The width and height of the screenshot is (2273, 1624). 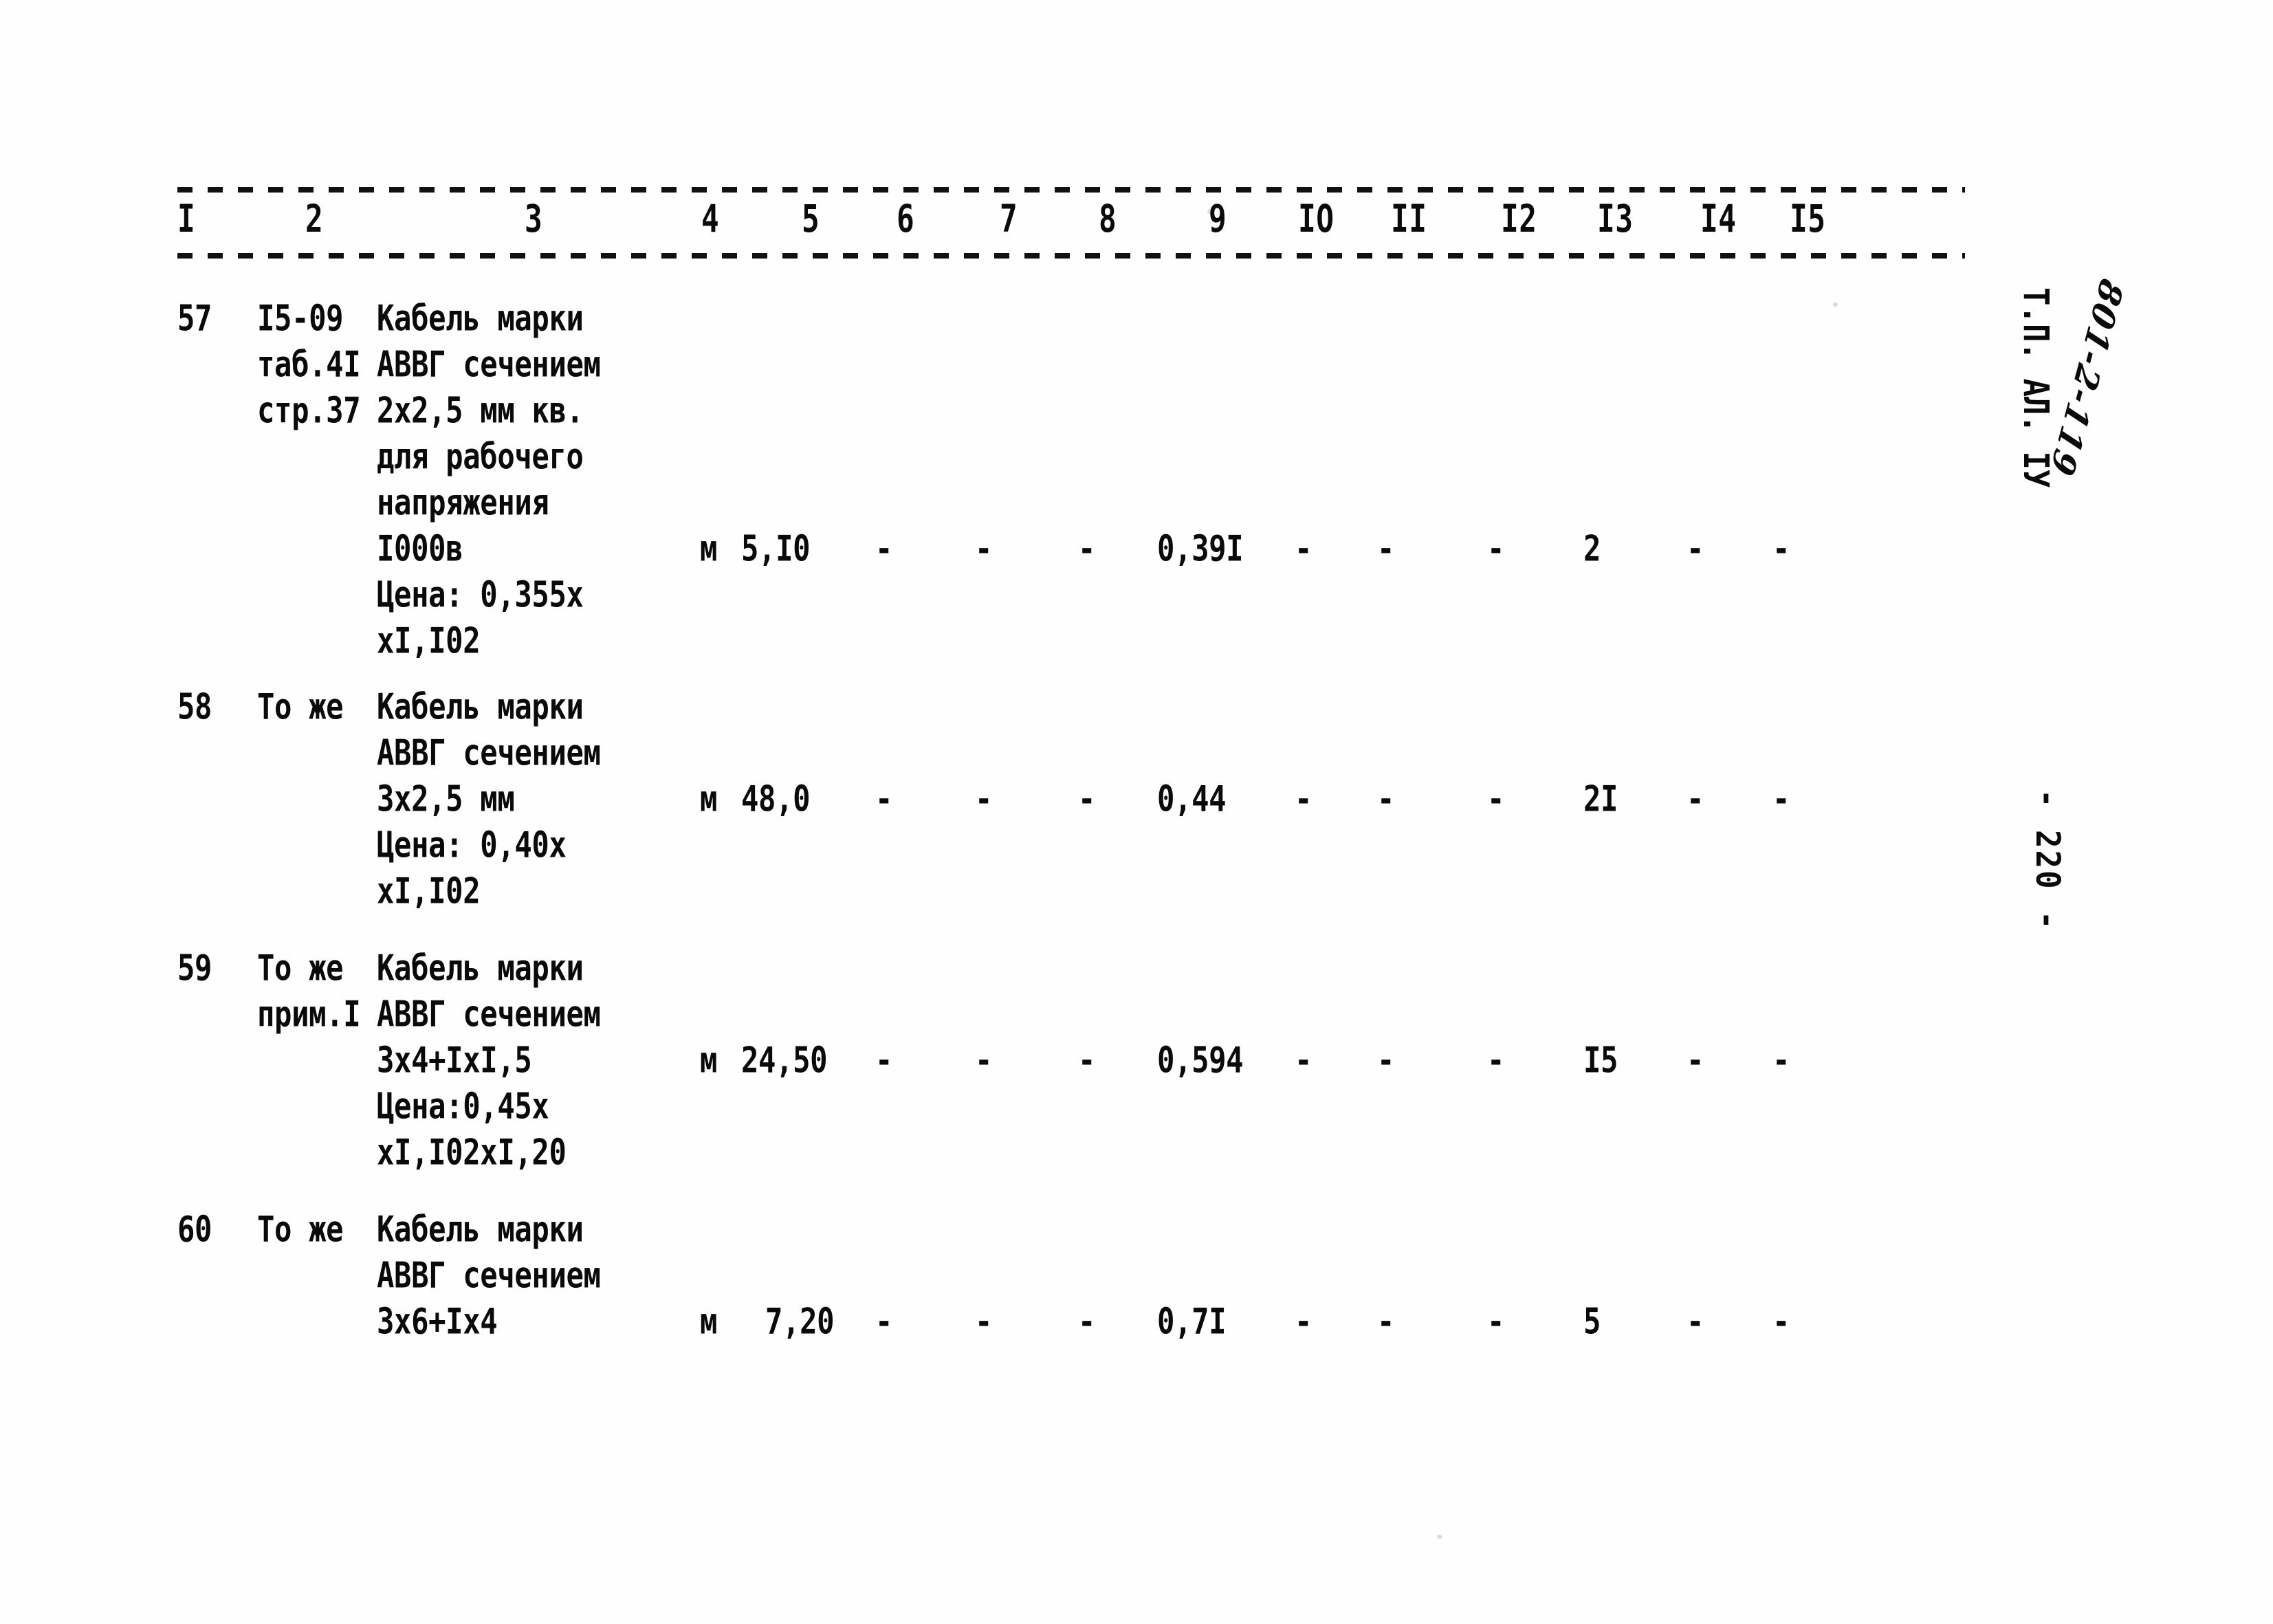 What do you see at coordinates (438, 1322) in the screenshot?
I see `row-description: 3х6+Iх4` at bounding box center [438, 1322].